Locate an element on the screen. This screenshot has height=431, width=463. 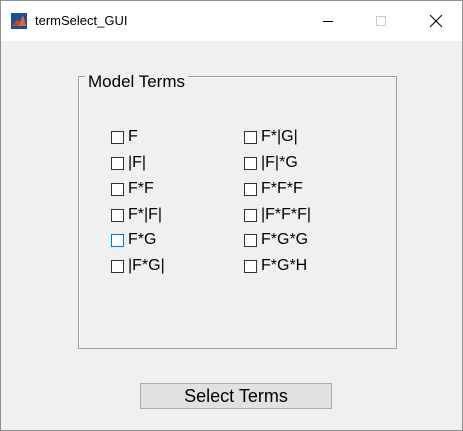
checkbox-label: |F*F*F| is located at coordinates (286, 214).